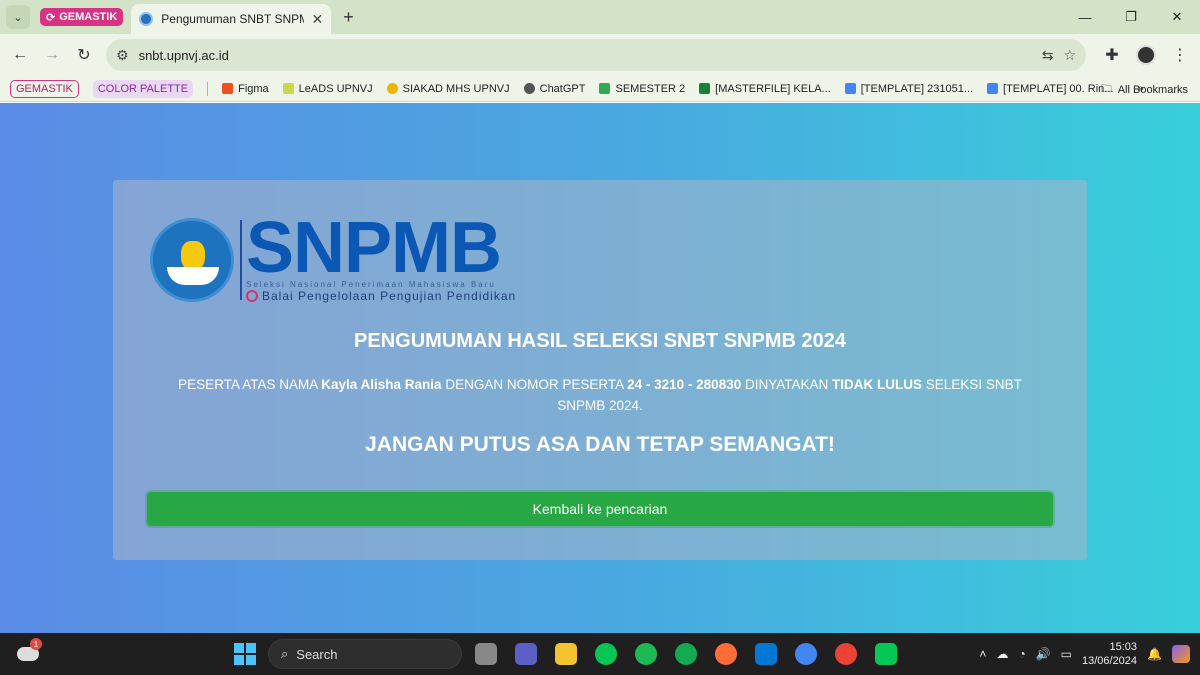  Describe the element at coordinates (208, 88) in the screenshot. I see `bookmark-divider` at that location.